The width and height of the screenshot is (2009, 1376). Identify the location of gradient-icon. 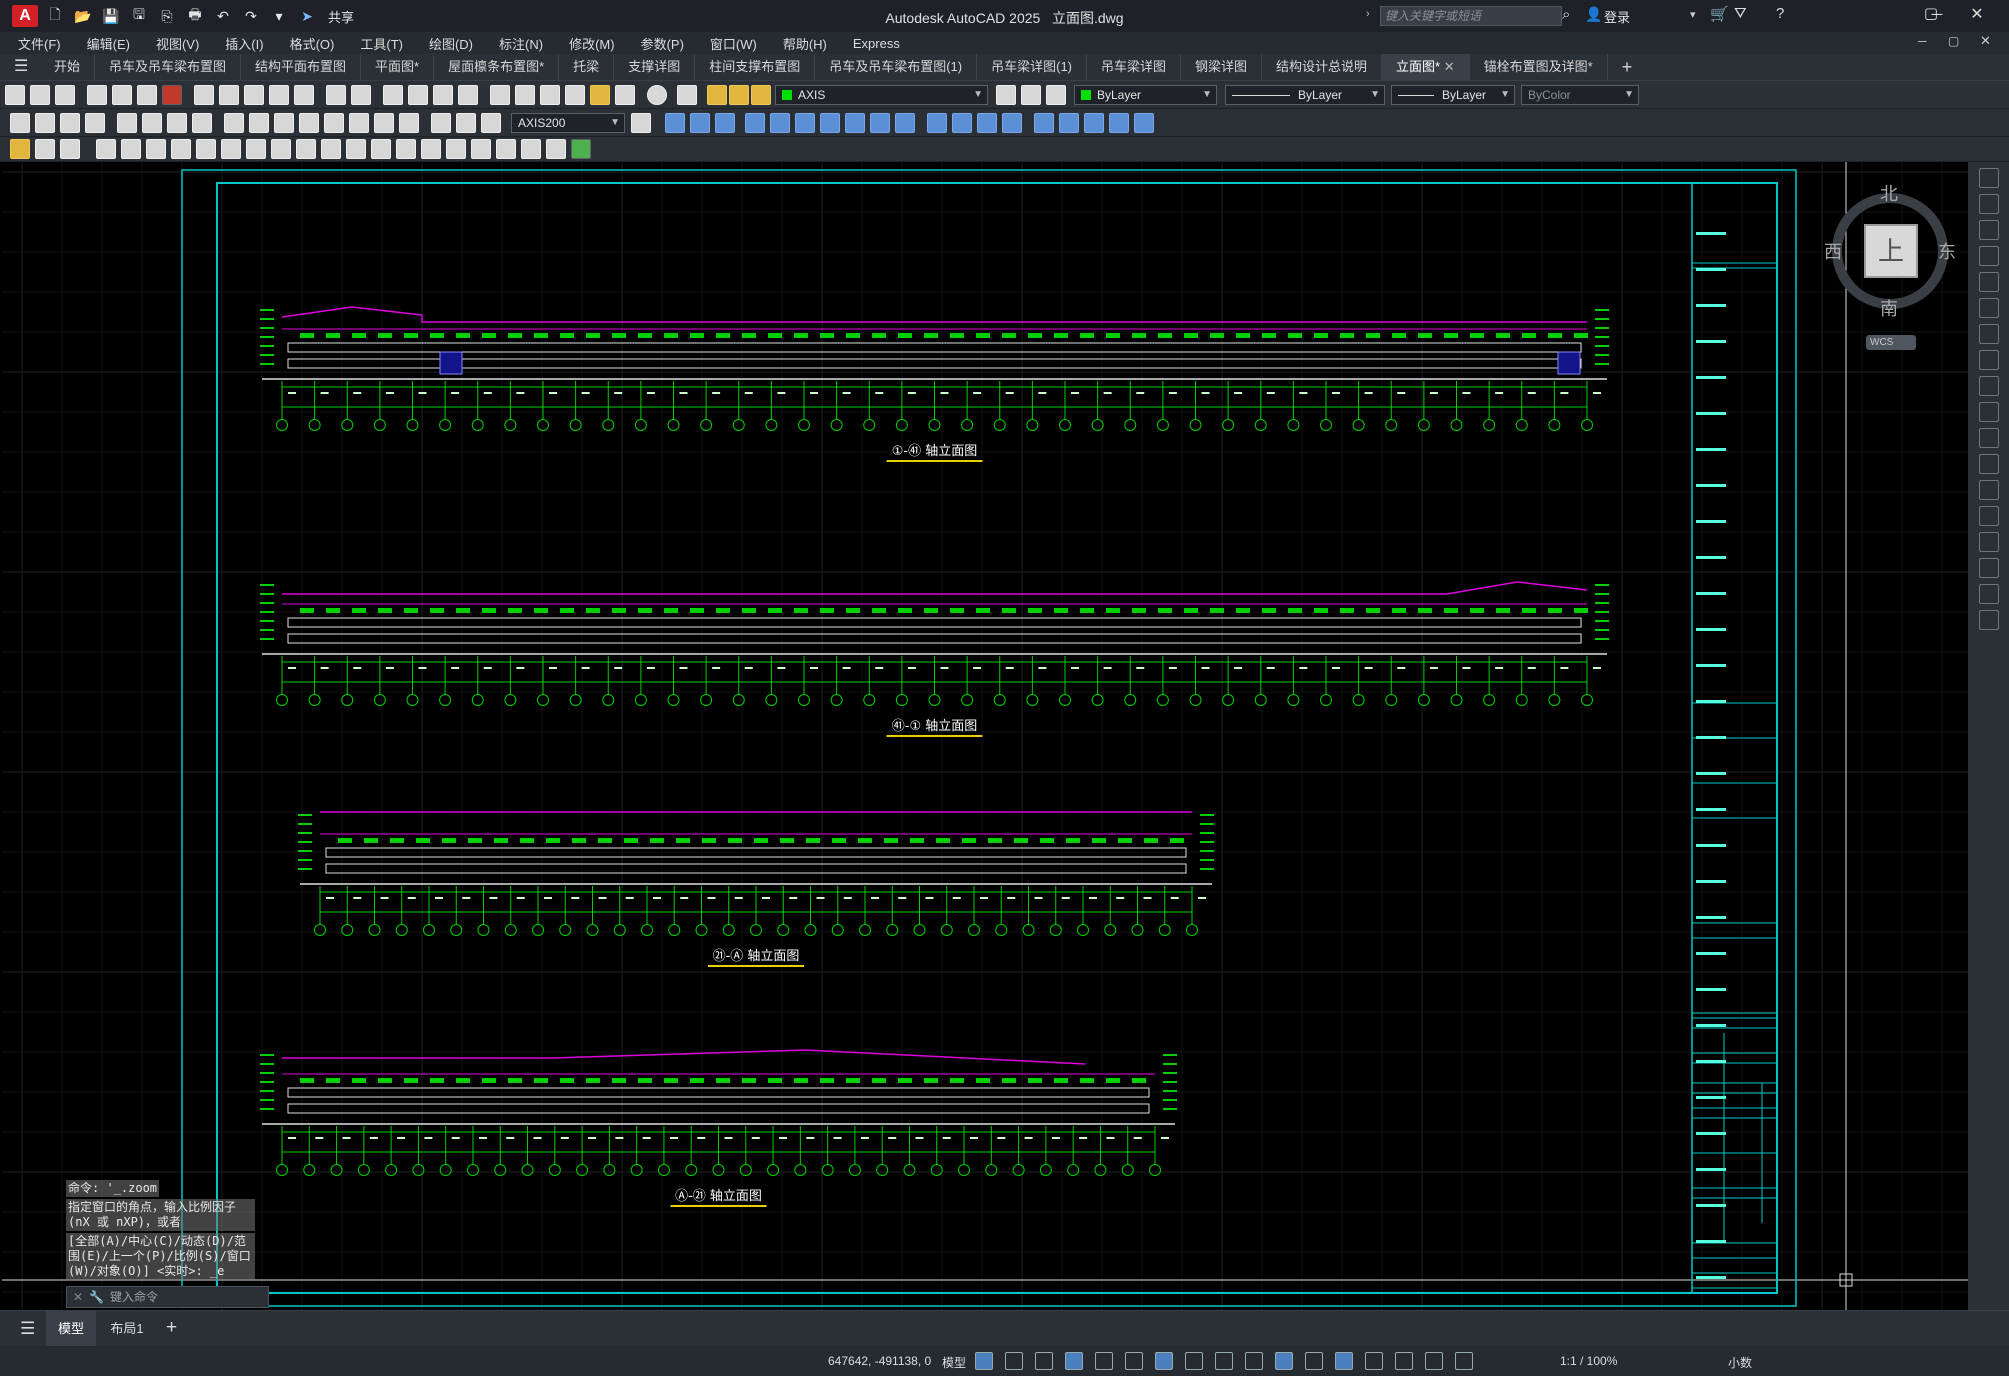
(481, 149).